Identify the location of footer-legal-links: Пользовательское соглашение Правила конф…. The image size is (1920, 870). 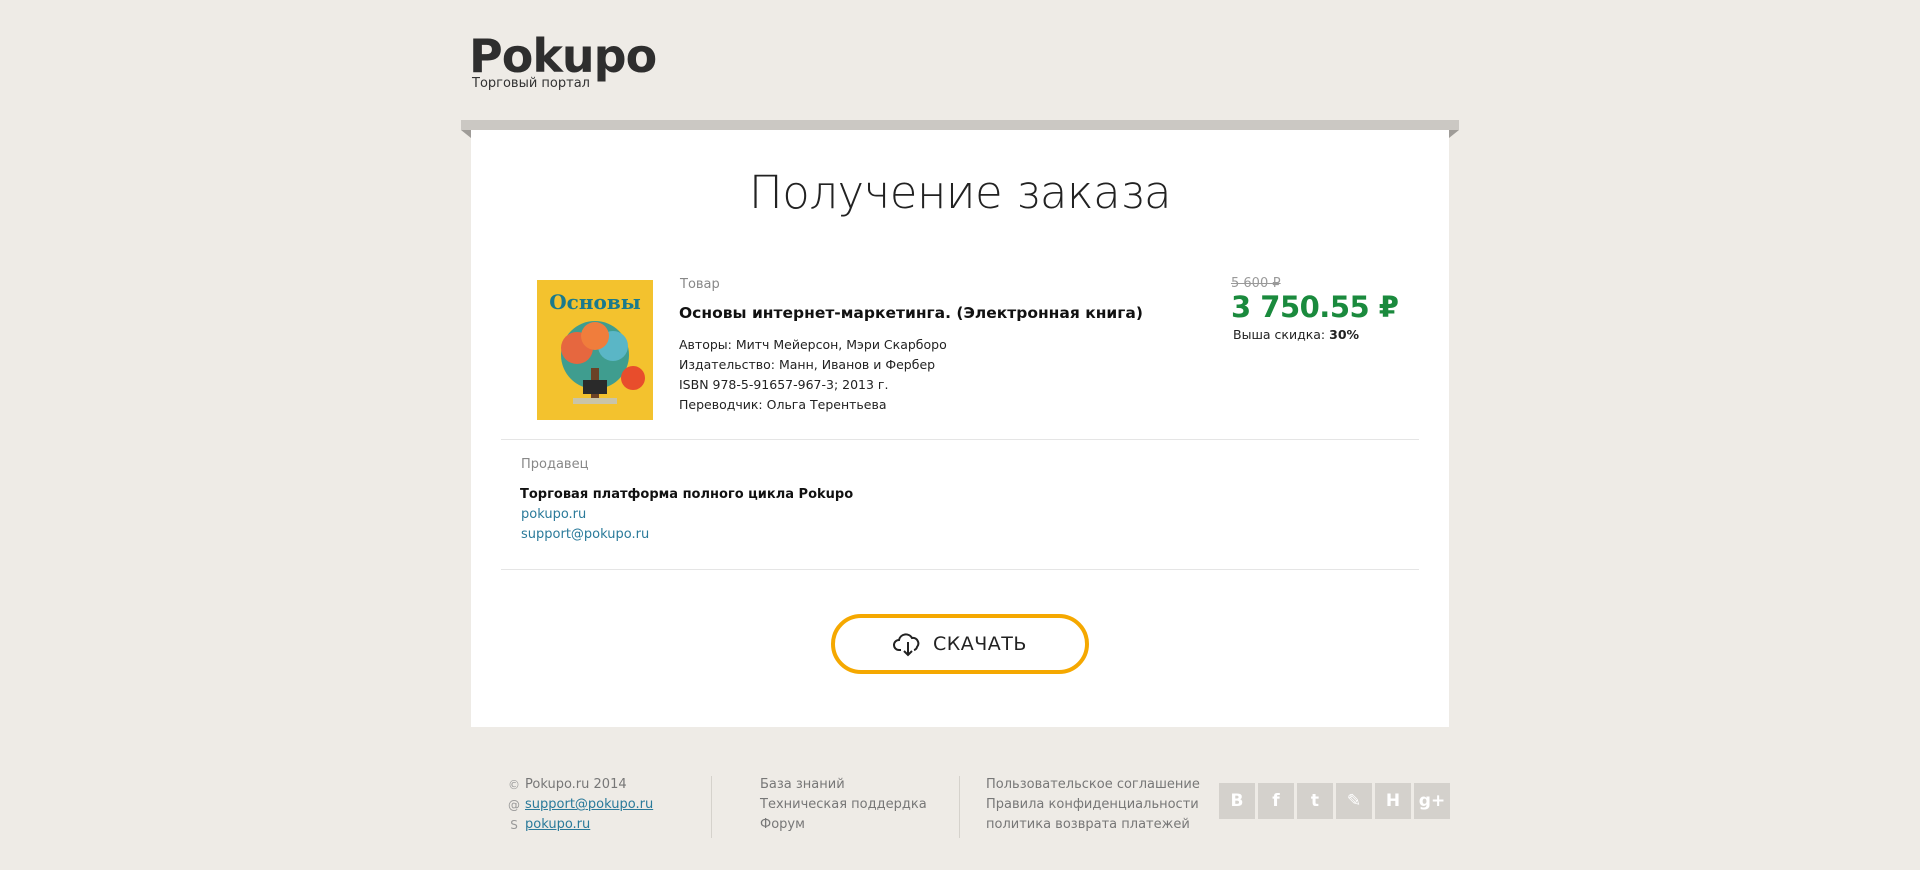
(1093, 805).